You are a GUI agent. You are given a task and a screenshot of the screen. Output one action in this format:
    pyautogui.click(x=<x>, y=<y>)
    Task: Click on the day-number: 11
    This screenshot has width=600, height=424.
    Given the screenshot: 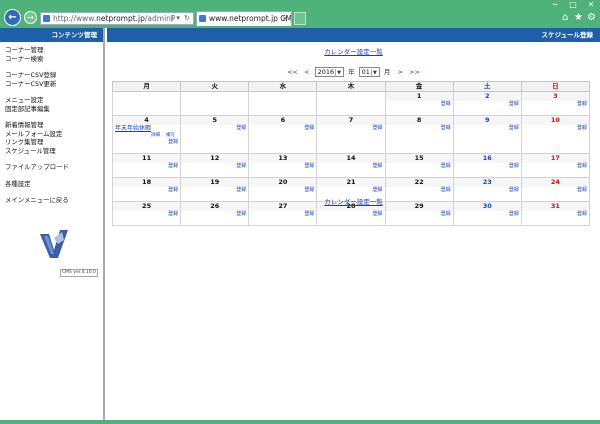 What is the action you would take?
    pyautogui.click(x=147, y=158)
    